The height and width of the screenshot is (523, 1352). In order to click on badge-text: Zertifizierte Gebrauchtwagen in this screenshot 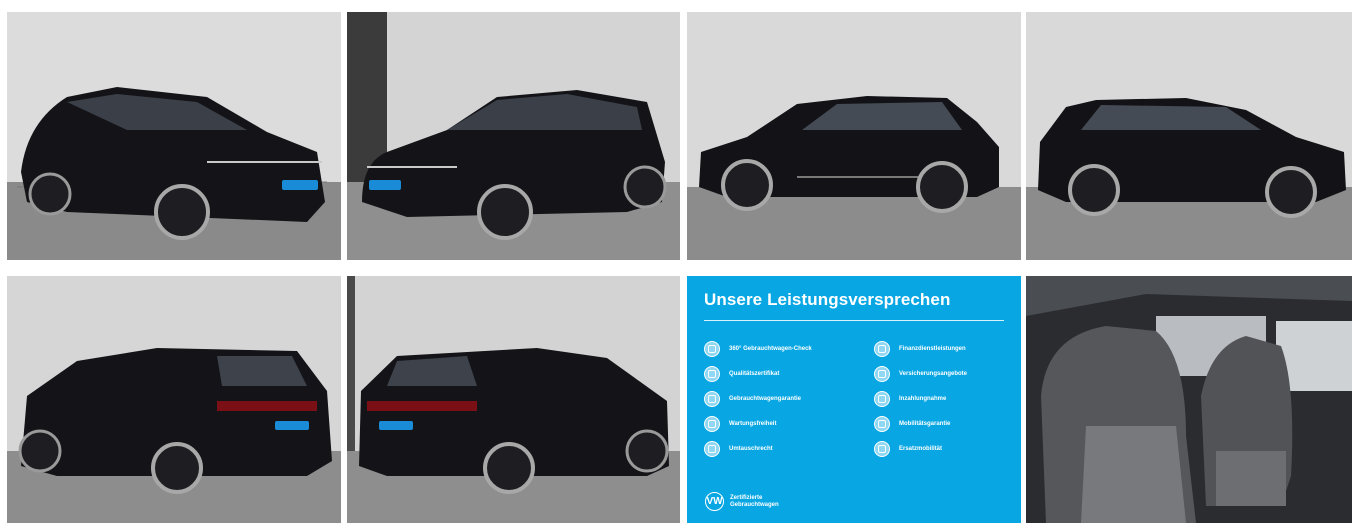, I will do `click(754, 502)`.